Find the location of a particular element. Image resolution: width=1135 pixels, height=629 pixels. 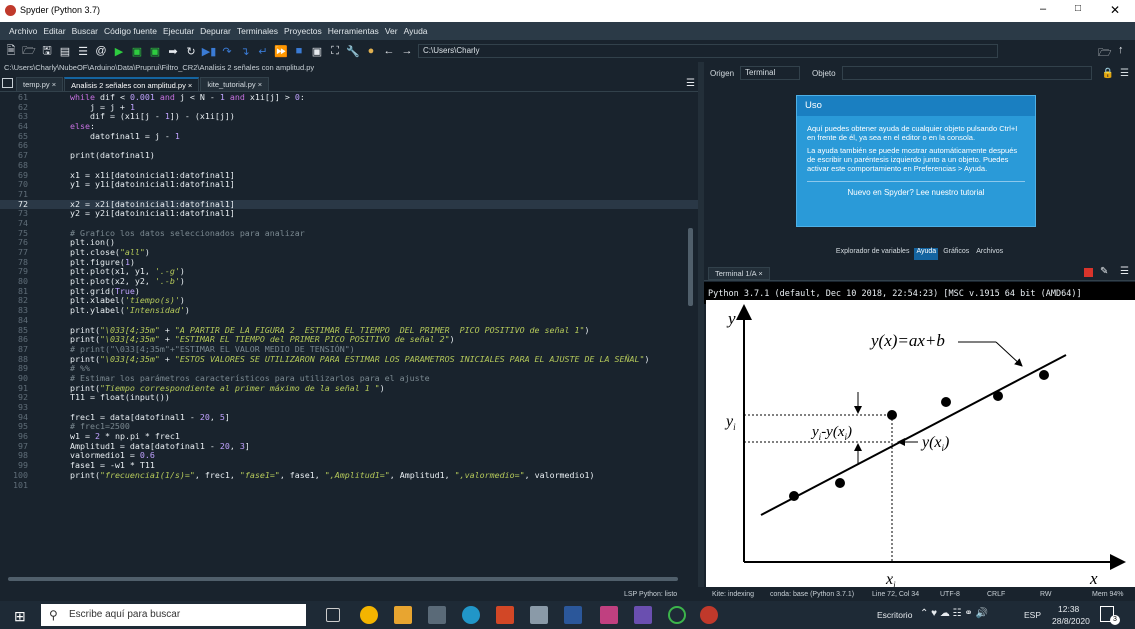

menu-editar: Editar is located at coordinates (54, 31).